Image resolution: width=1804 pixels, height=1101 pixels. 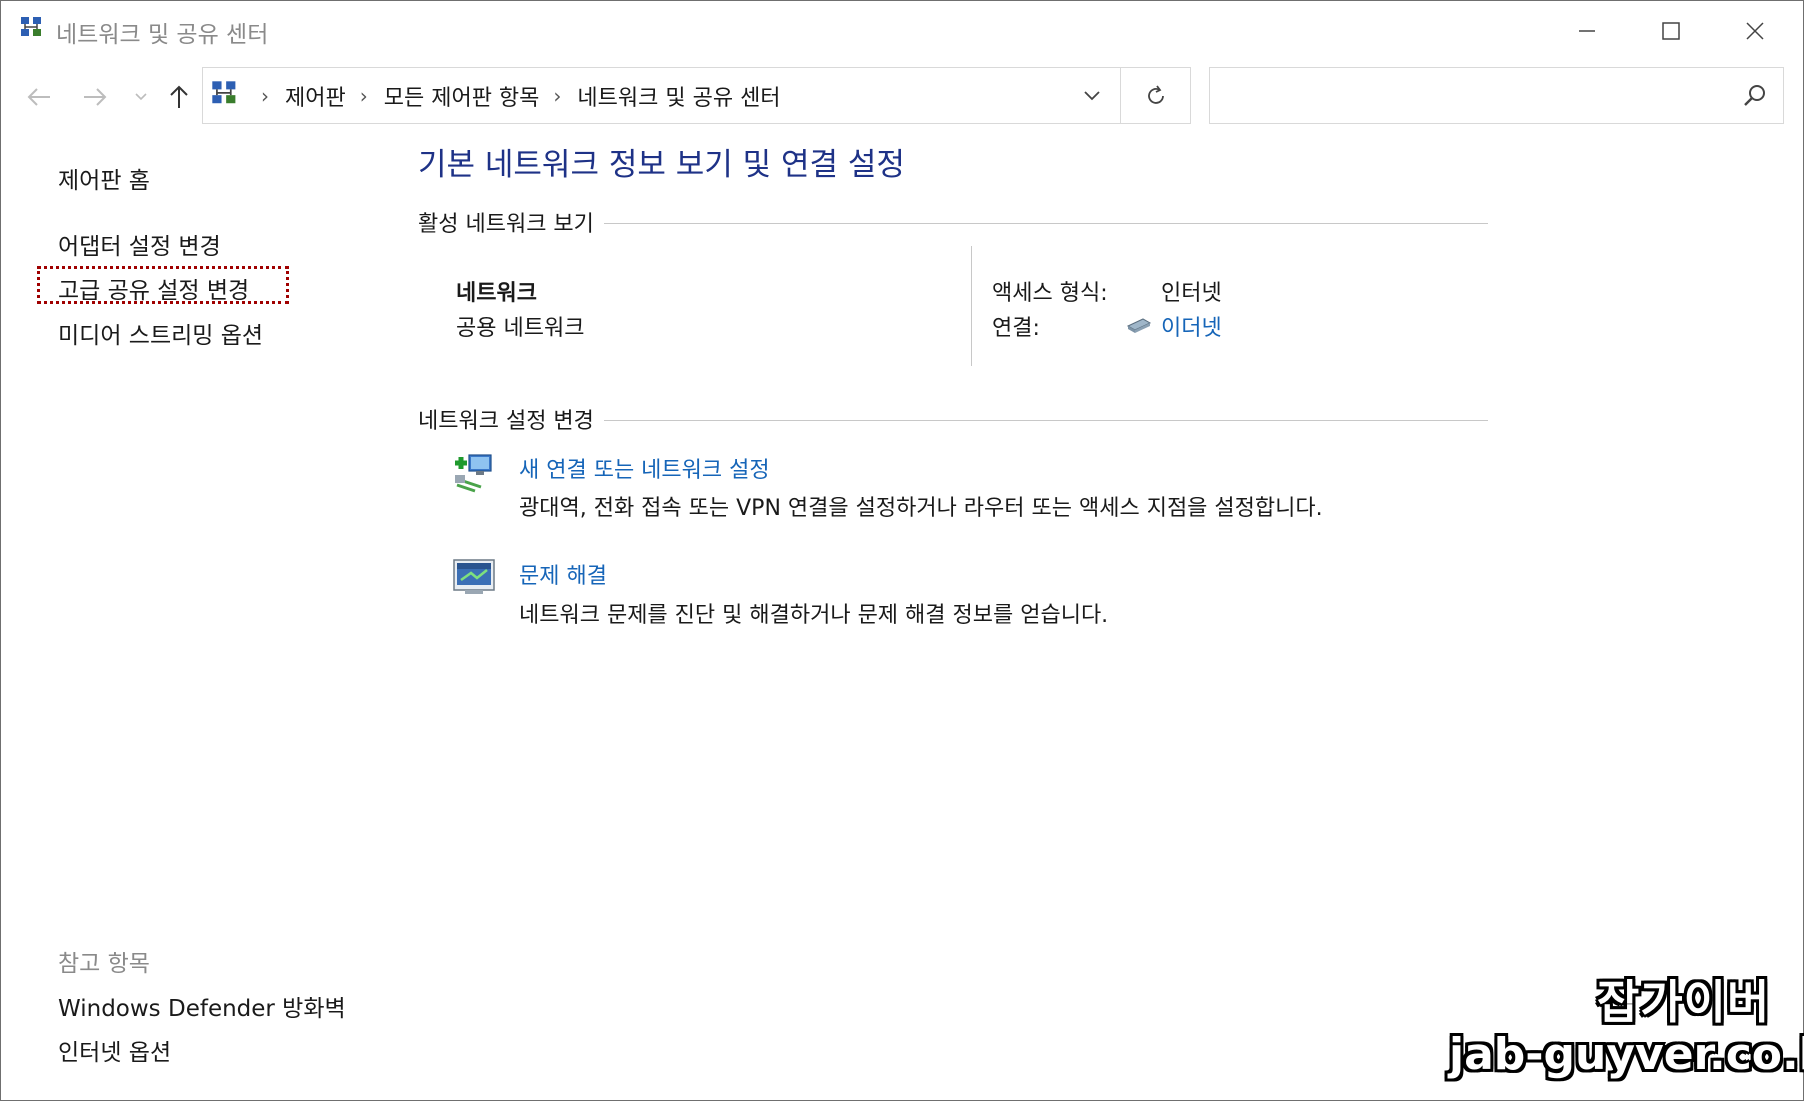 I want to click on minimize-button, so click(x=1587, y=31).